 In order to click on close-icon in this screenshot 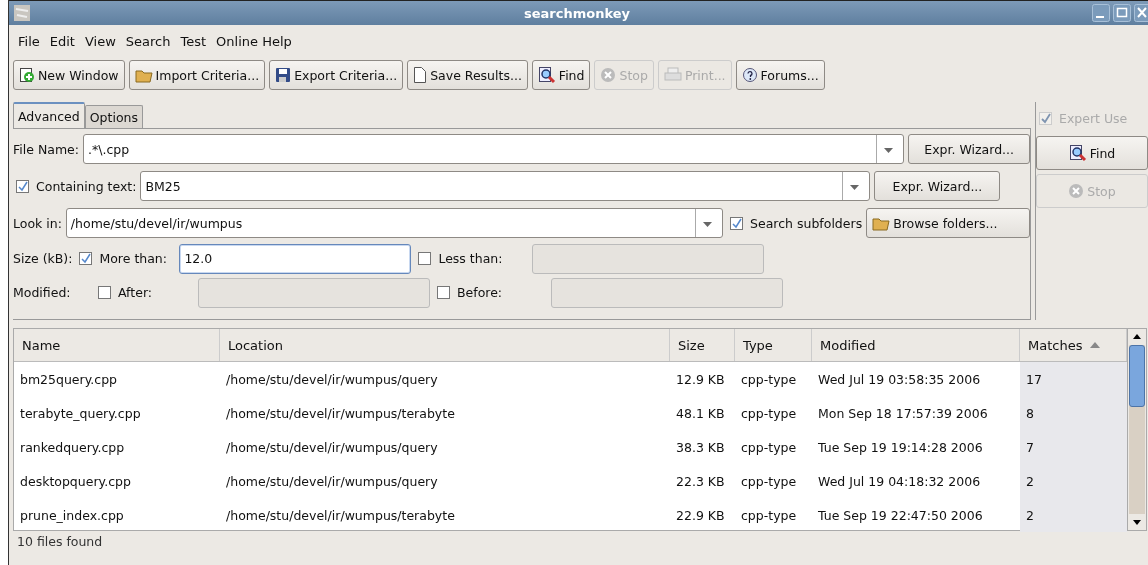, I will do `click(1141, 13)`.